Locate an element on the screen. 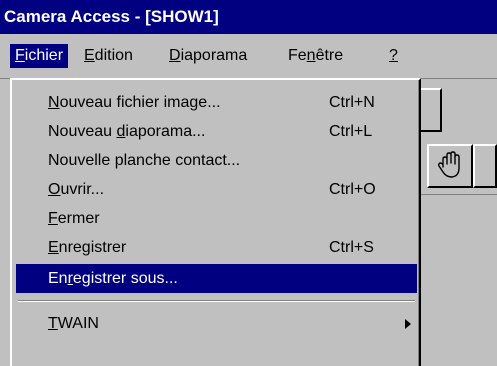 The height and width of the screenshot is (366, 497). menu-item-twain: TWAIN is located at coordinates (216, 323).